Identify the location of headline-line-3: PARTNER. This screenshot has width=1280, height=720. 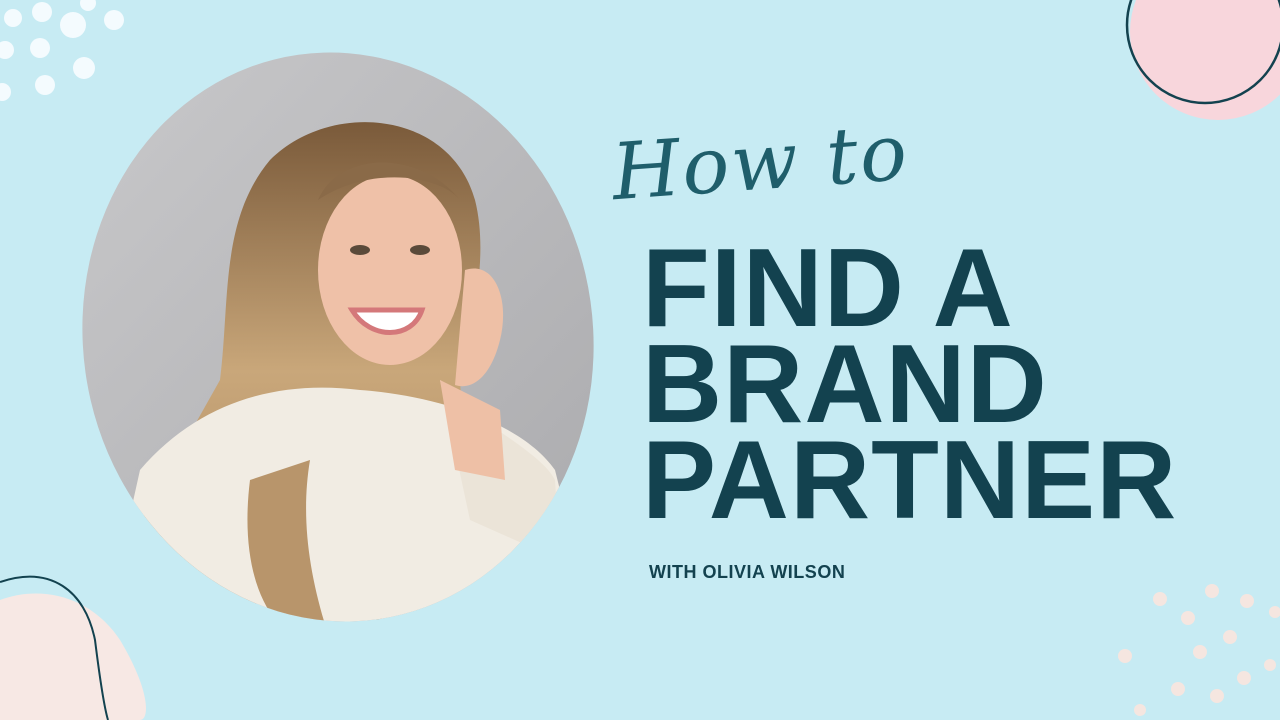
(910, 480).